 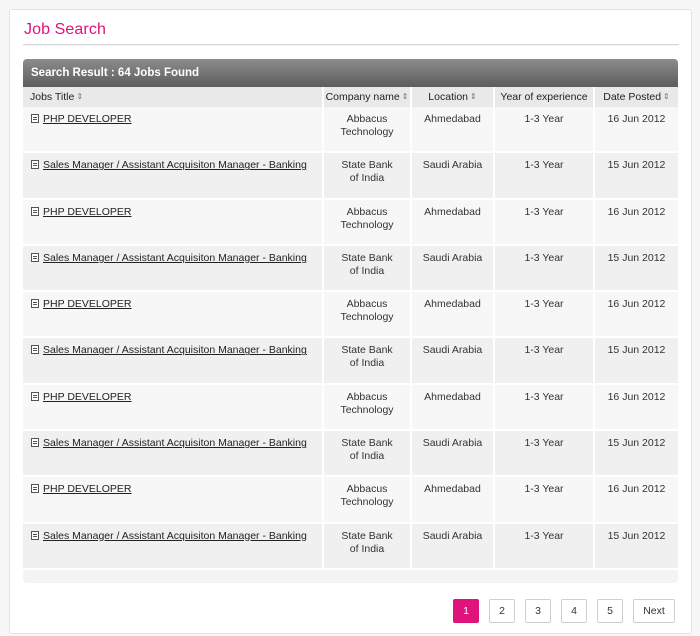 I want to click on column-header-jobs-title: Jobs Title ⇕, so click(x=173, y=97).